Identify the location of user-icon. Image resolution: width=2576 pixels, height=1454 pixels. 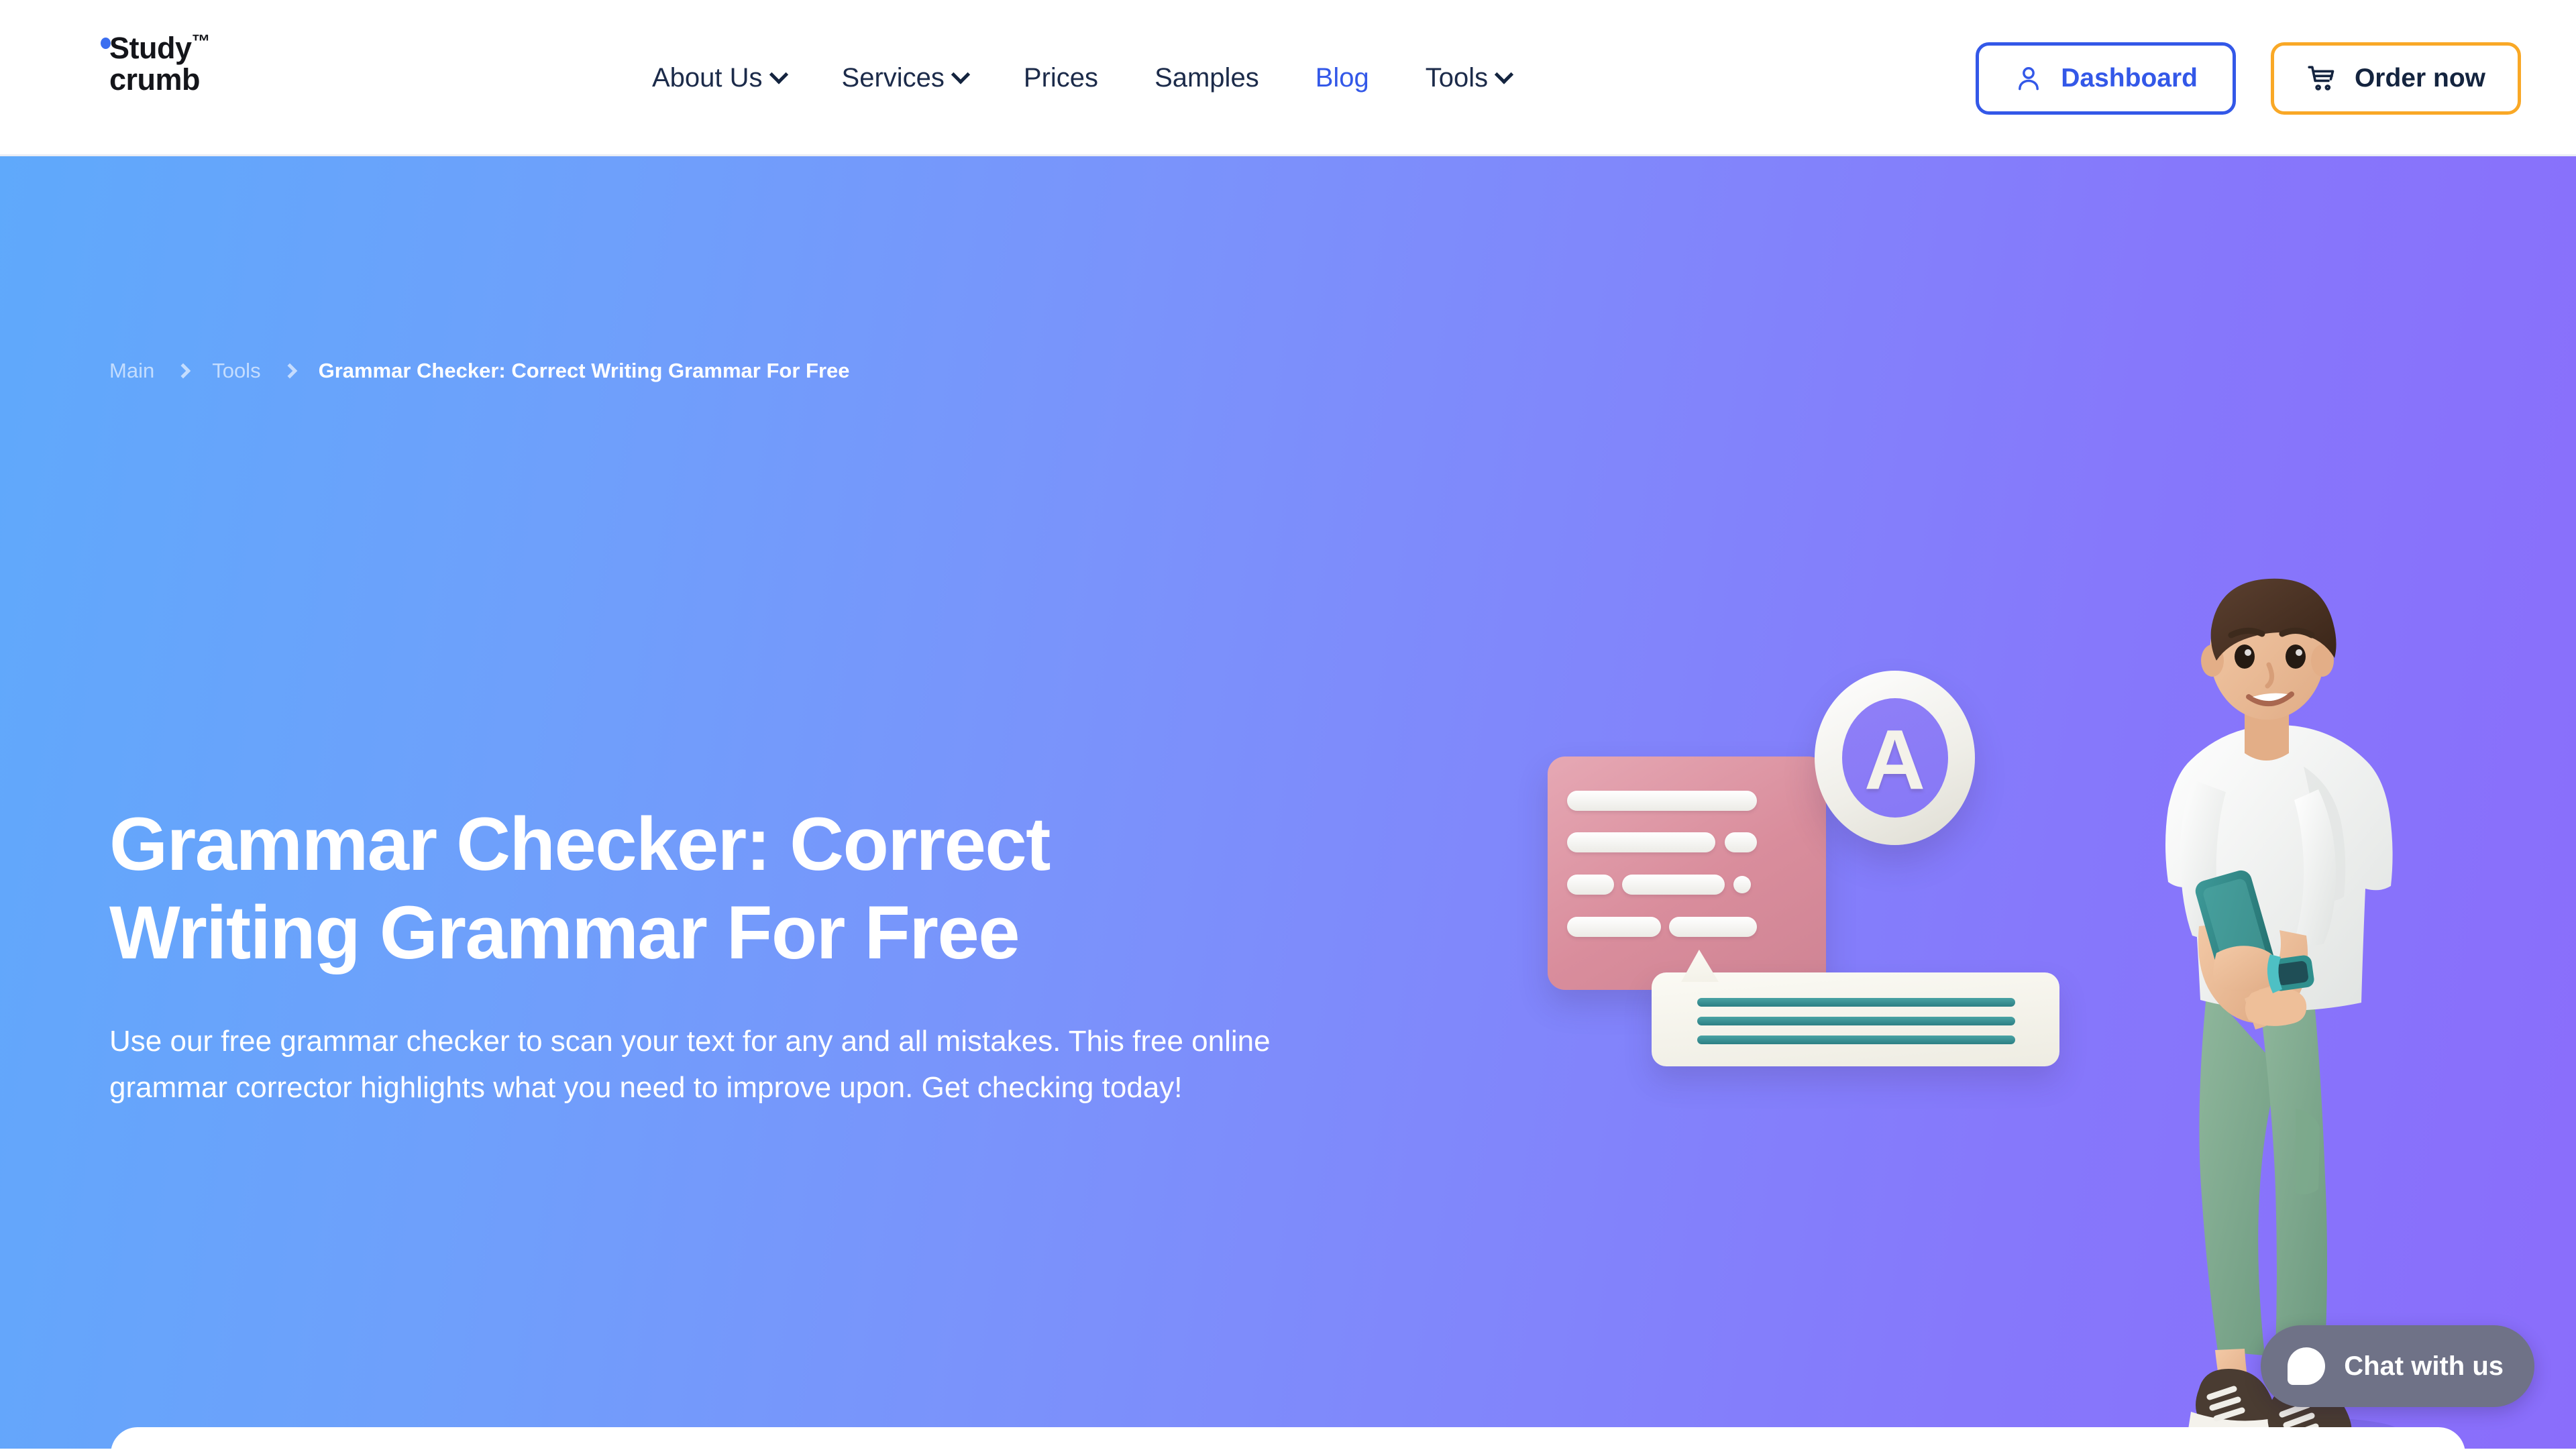
(2029, 78).